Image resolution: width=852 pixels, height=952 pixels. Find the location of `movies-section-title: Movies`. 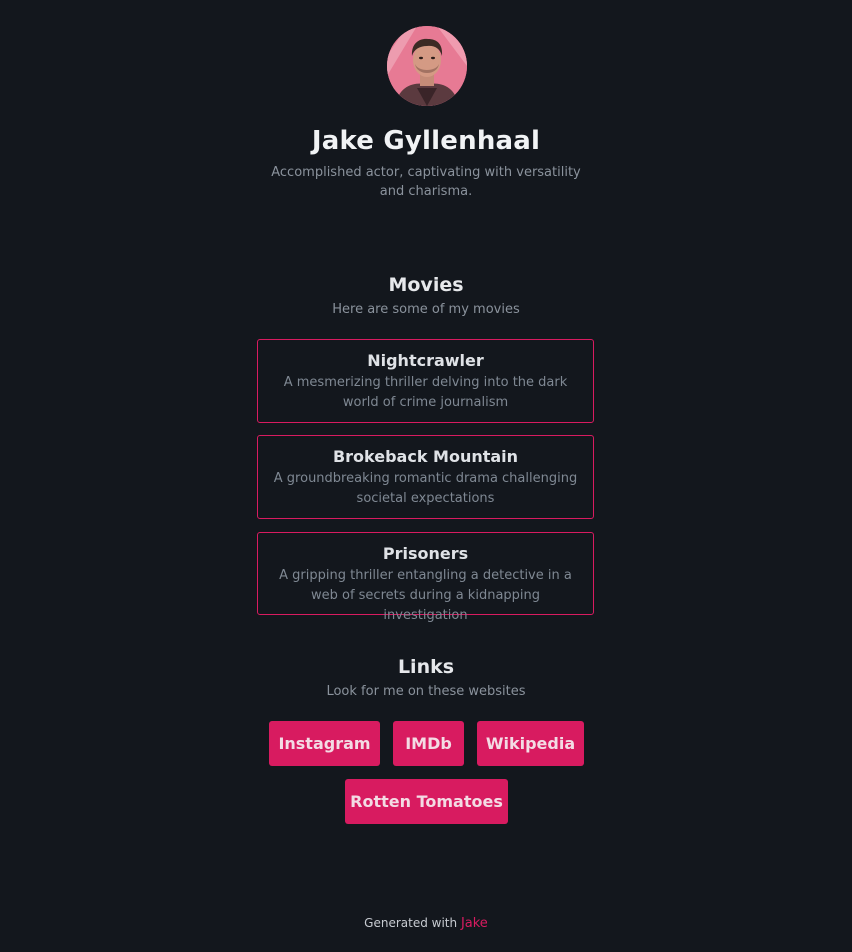

movies-section-title: Movies is located at coordinates (426, 285).